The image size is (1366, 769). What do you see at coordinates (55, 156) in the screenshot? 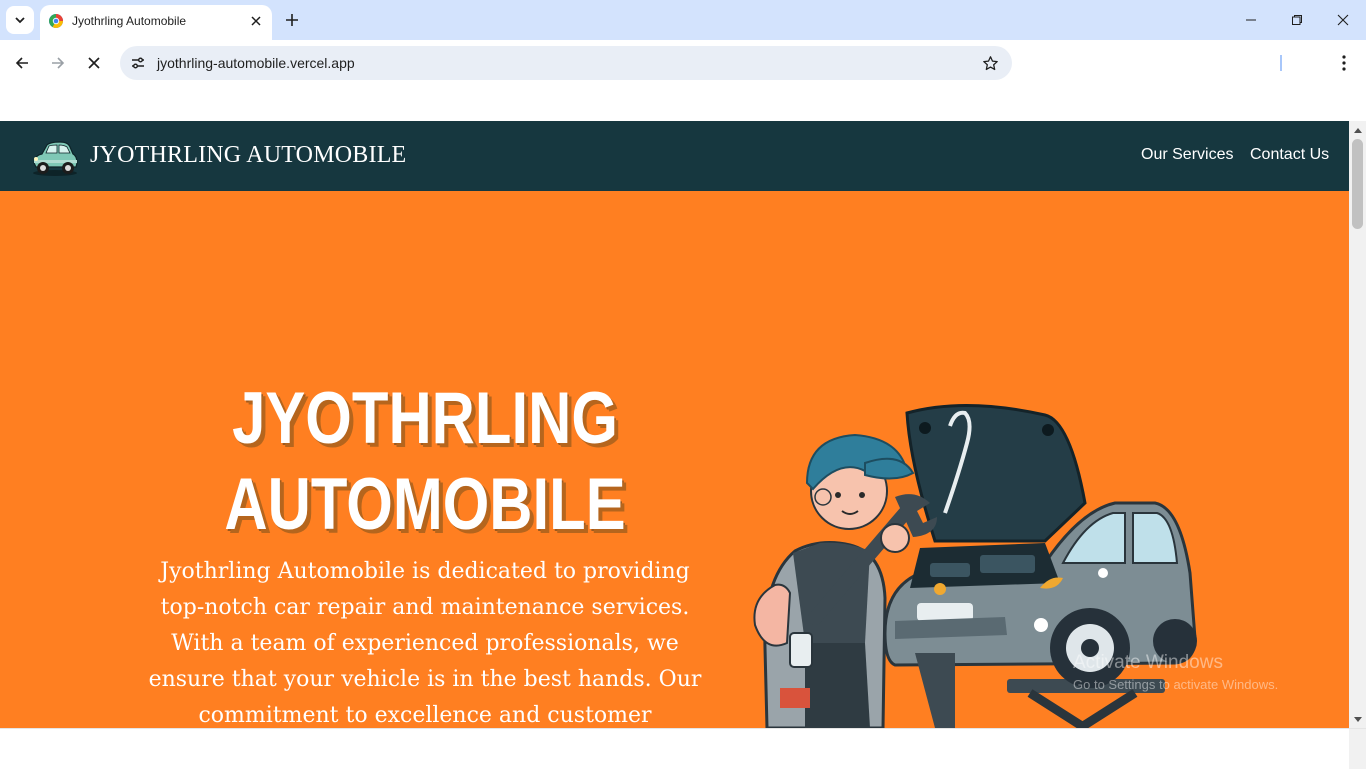
I see `vintage-car-logo` at bounding box center [55, 156].